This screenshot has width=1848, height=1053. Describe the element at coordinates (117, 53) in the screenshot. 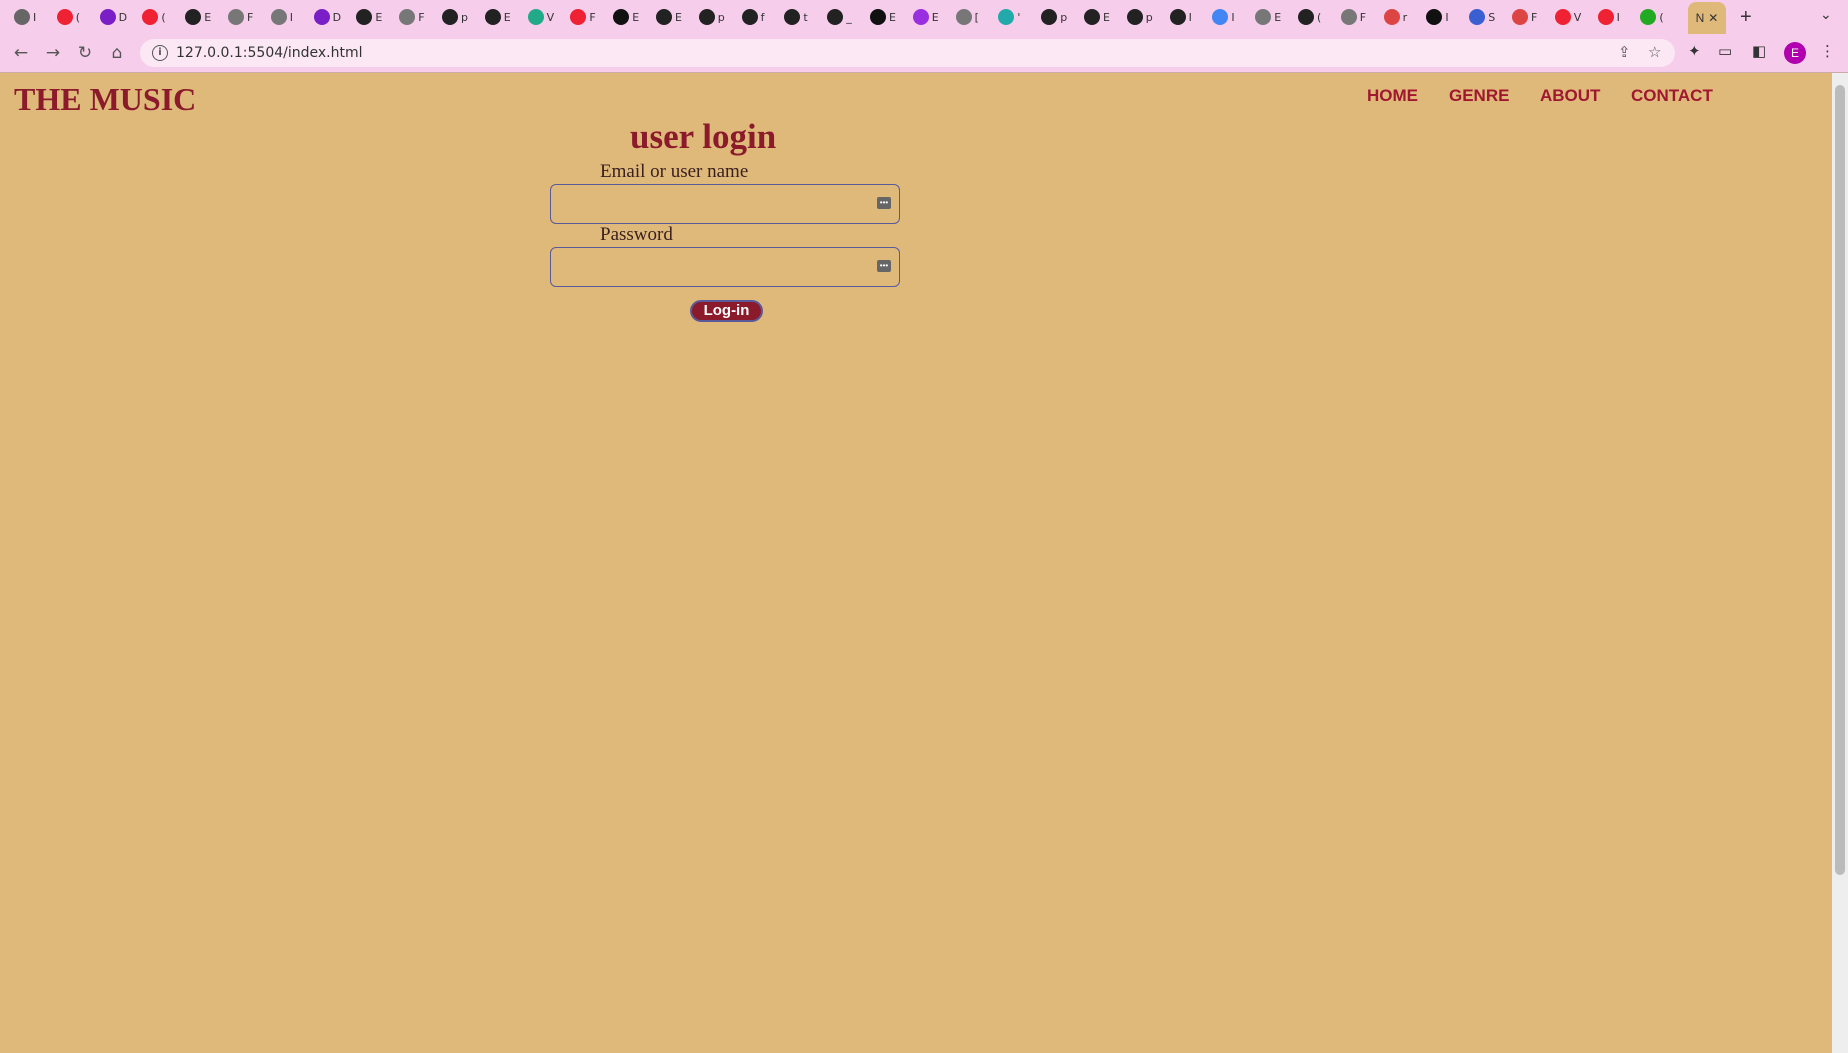

I see `home-button: ⌂` at that location.